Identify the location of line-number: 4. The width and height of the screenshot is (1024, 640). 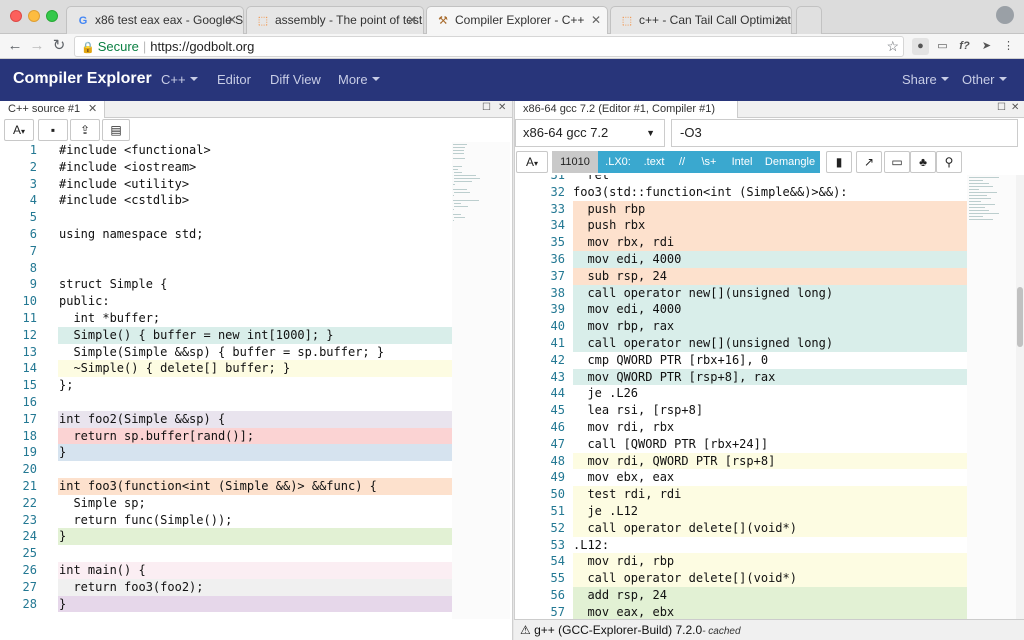
(33, 200).